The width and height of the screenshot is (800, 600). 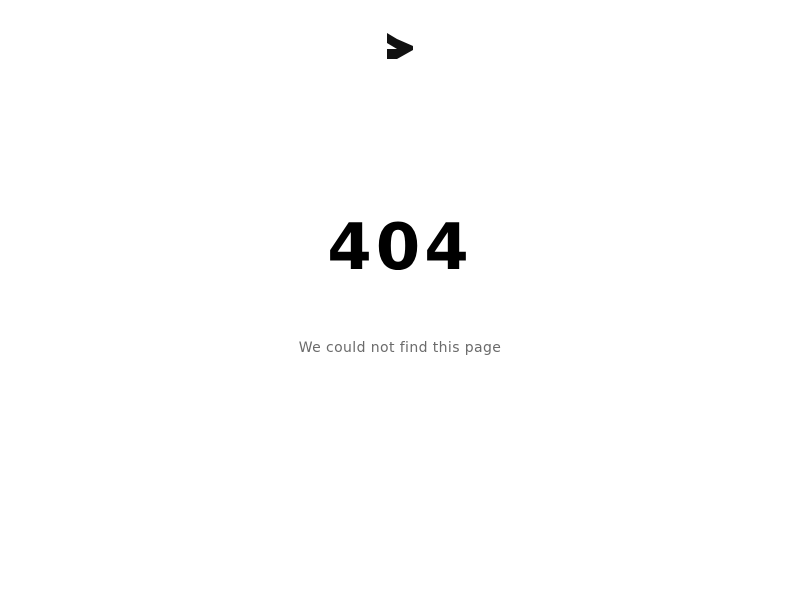 I want to click on error-code-heading: 404, so click(x=400, y=248).